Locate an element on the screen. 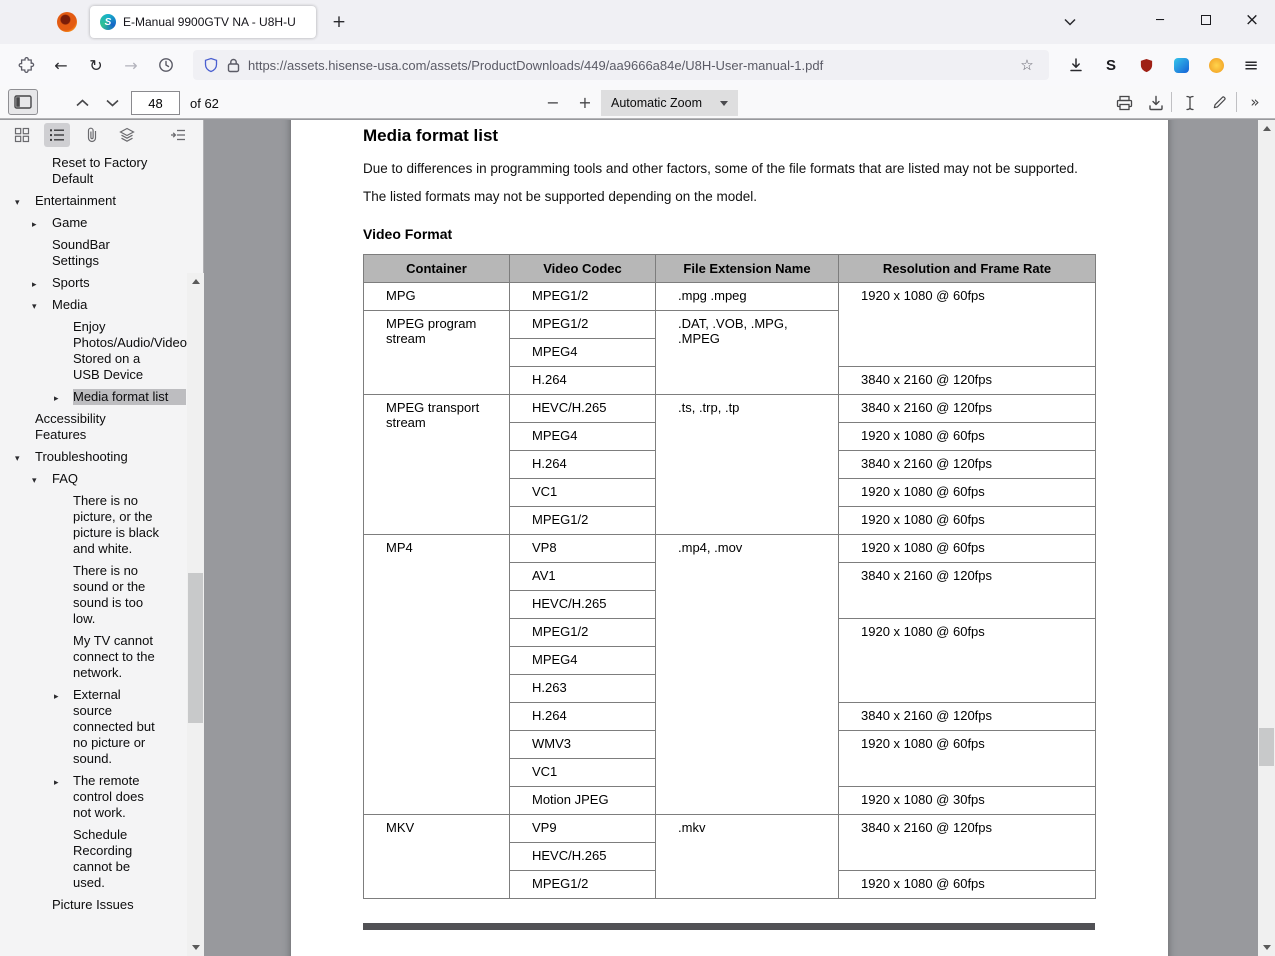 The image size is (1275, 956). outline-item: ▸ Media format list is located at coordinates (93, 397).